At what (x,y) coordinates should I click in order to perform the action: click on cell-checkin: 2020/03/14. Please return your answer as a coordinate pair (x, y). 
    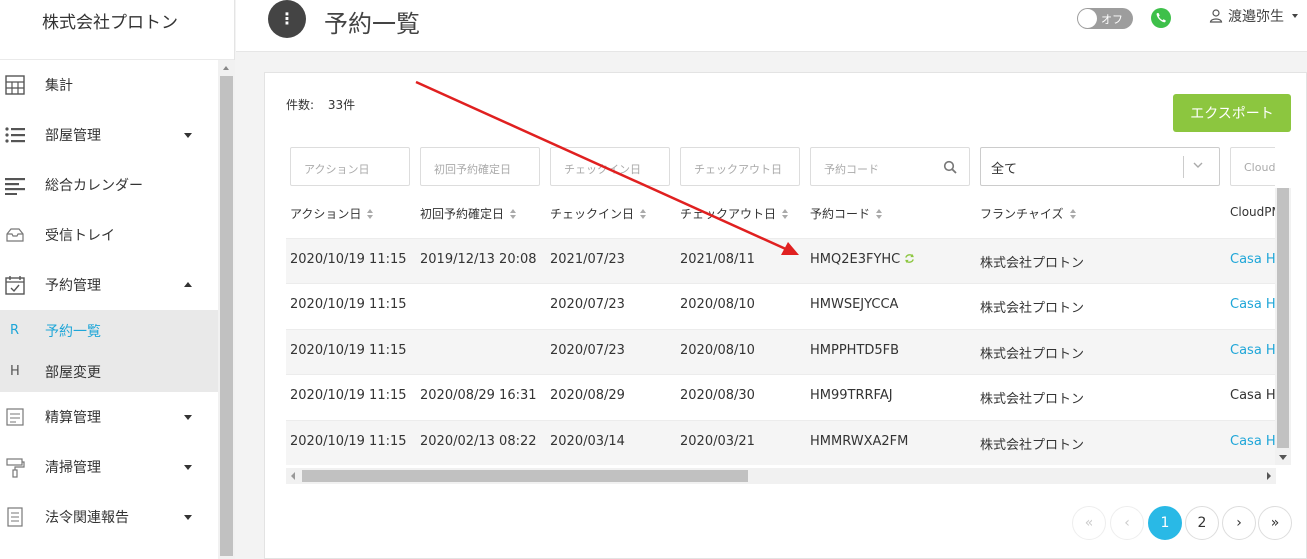
    Looking at the image, I should click on (587, 441).